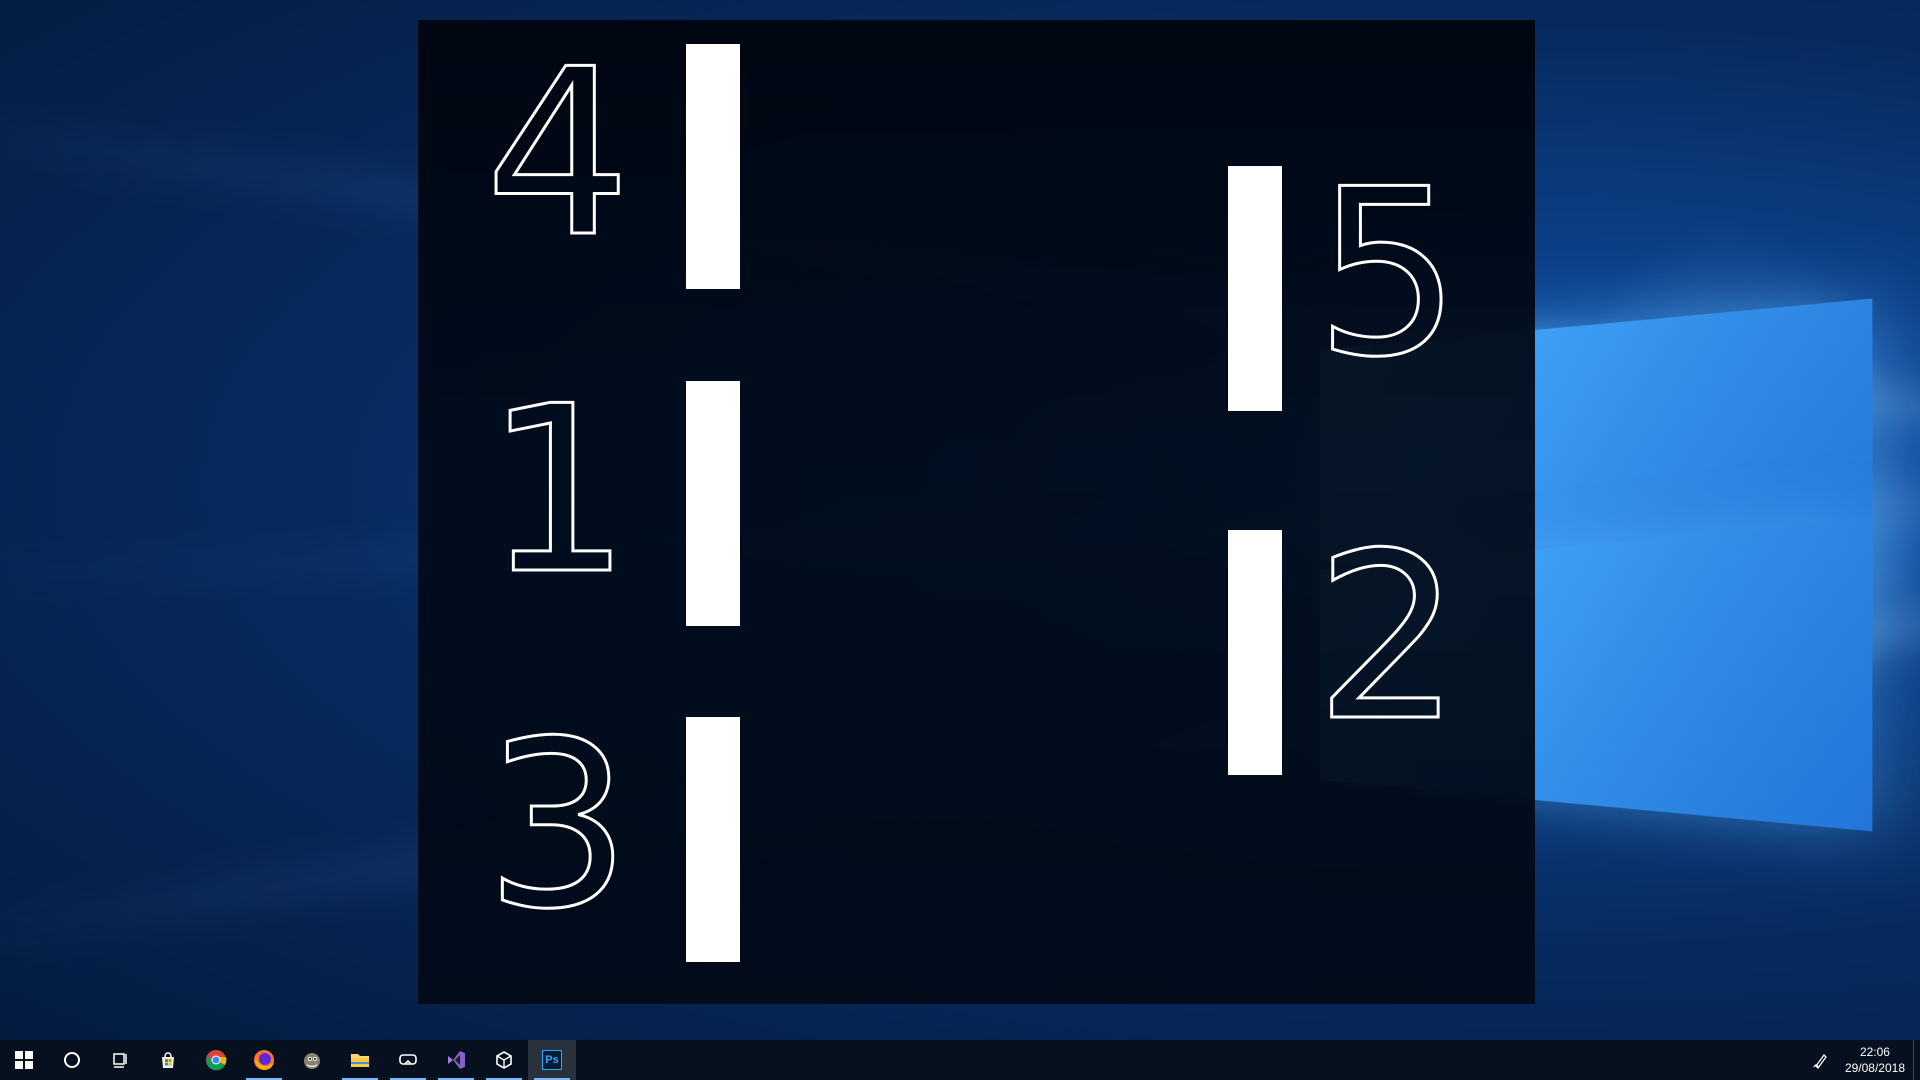 The height and width of the screenshot is (1080, 1920). I want to click on system-tray: 22:06 29/08/2018, so click(1861, 1060).